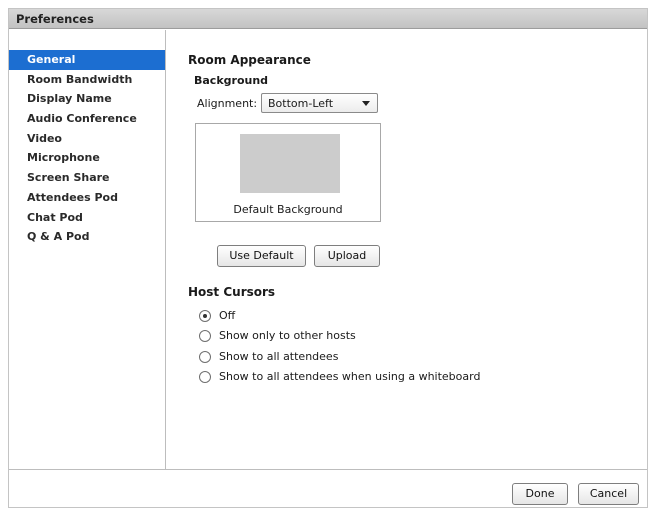 The width and height of the screenshot is (654, 508). What do you see at coordinates (261, 256) in the screenshot?
I see `use-default-button: Use Default` at bounding box center [261, 256].